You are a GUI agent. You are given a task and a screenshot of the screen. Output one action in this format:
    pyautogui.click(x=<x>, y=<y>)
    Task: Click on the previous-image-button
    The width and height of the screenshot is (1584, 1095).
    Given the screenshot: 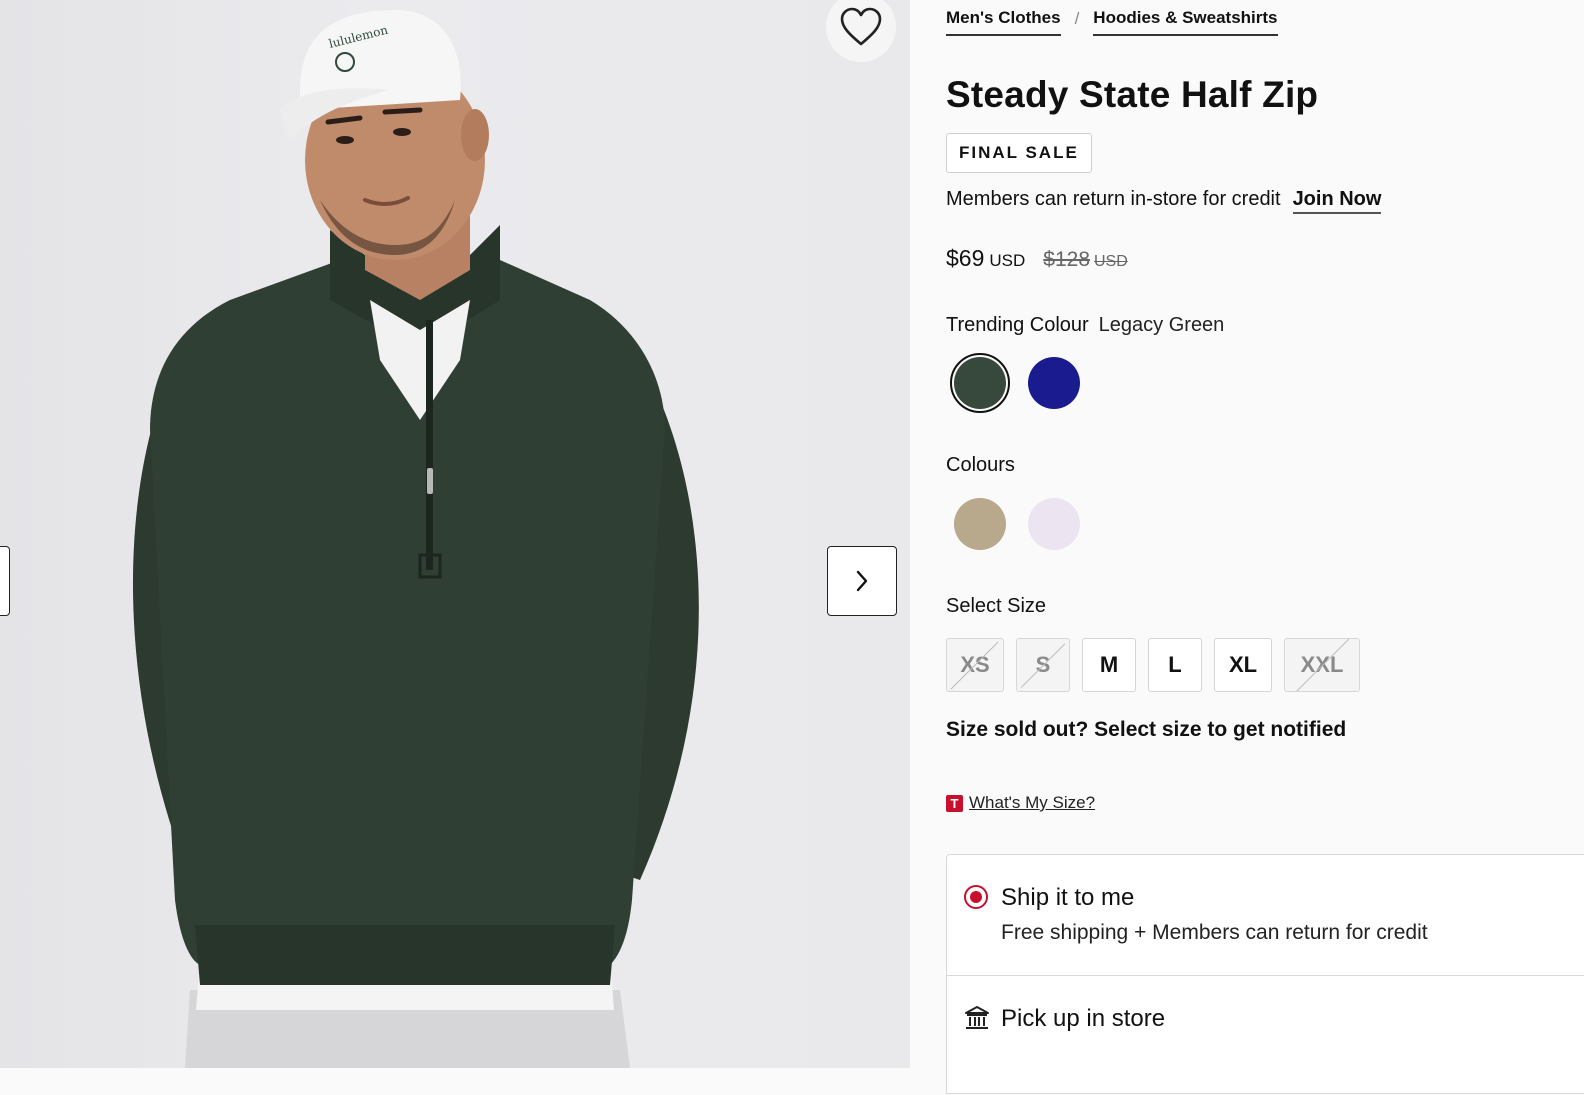 What is the action you would take?
    pyautogui.click(x=5, y=581)
    